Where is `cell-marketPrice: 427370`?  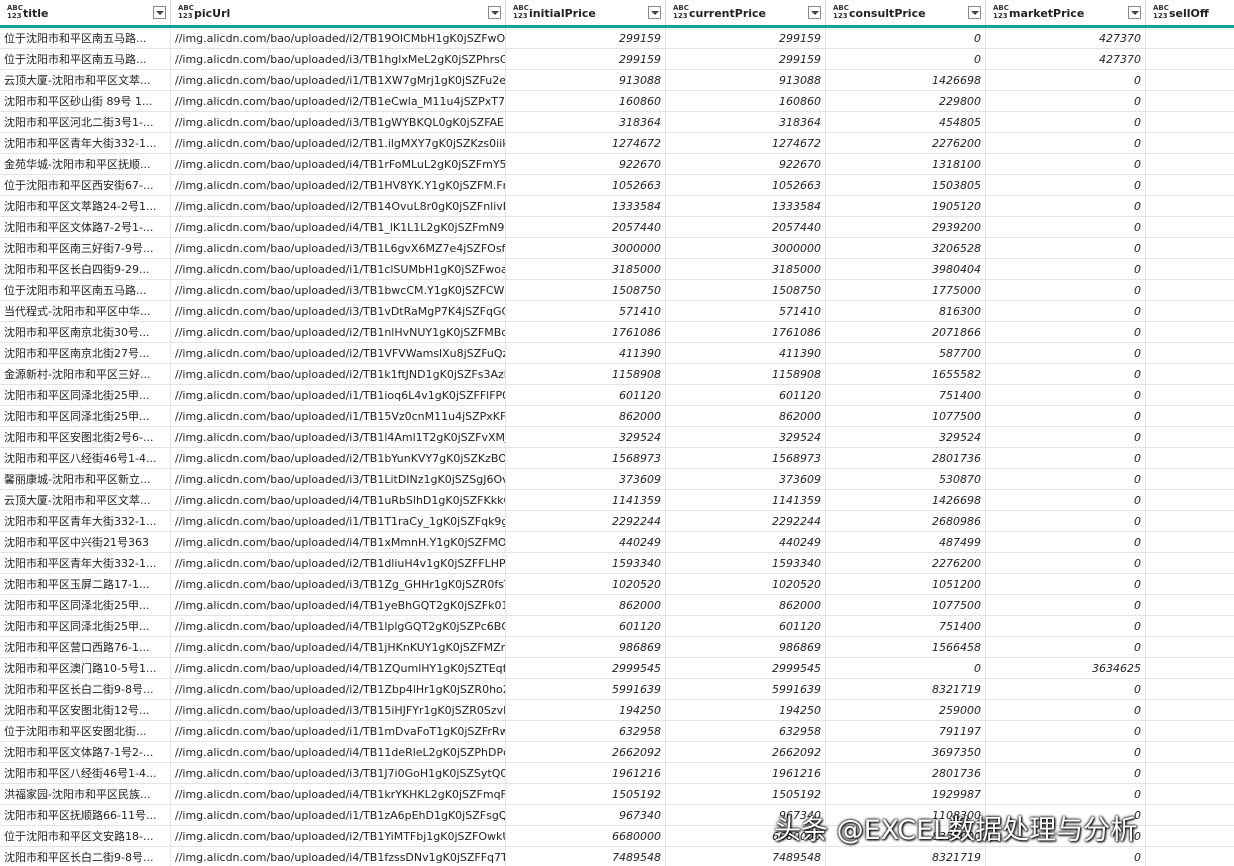
cell-marketPrice: 427370 is located at coordinates (1066, 59).